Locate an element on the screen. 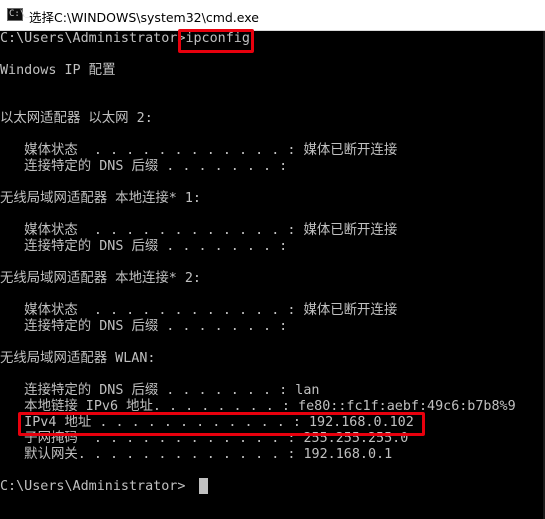 Image resolution: width=545 pixels, height=519 pixels. text-cursor is located at coordinates (203, 486).